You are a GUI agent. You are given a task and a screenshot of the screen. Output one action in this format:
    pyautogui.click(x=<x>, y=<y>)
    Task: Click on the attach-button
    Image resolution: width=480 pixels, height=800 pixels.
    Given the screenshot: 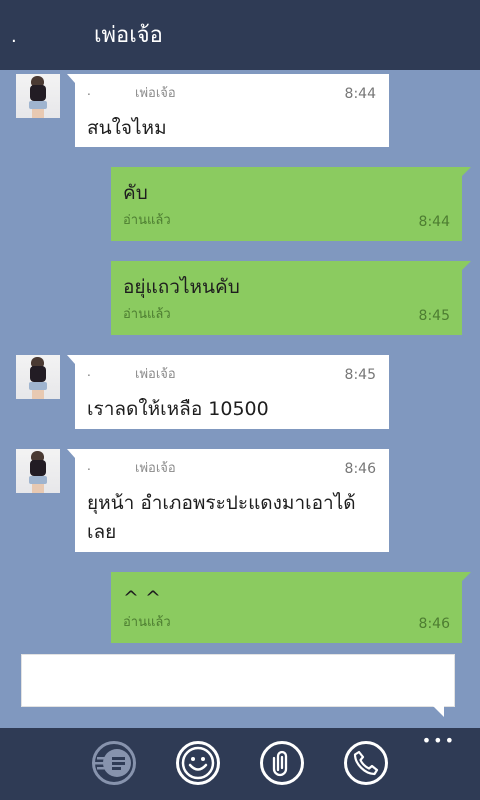 What is the action you would take?
    pyautogui.click(x=282, y=763)
    